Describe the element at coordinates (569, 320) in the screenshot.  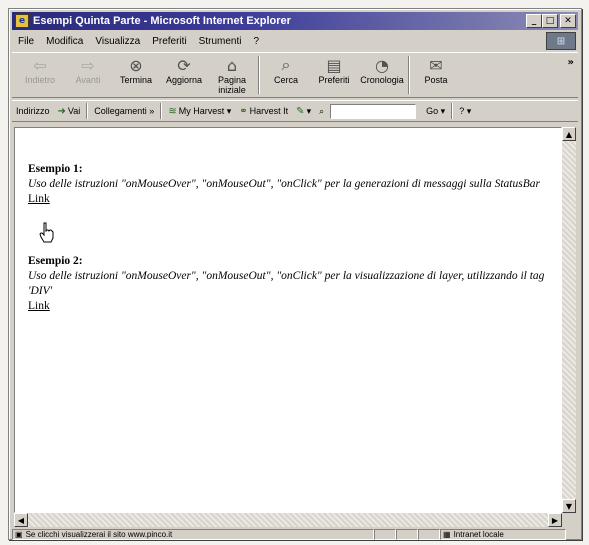
I see `vertical-scrollbar: ▲ ▼` at that location.